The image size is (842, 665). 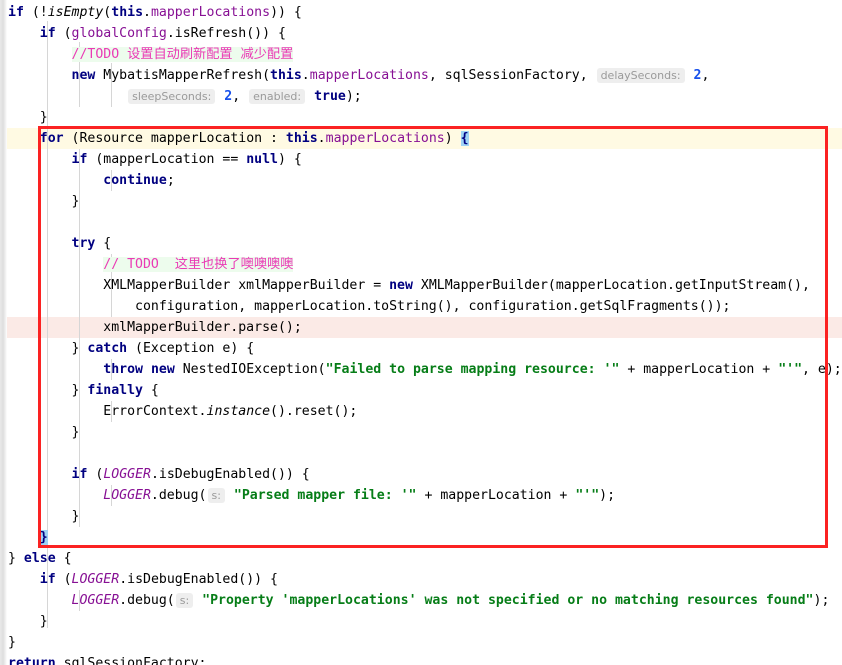 I want to click on editor-gutter-shadow, so click(x=3, y=332).